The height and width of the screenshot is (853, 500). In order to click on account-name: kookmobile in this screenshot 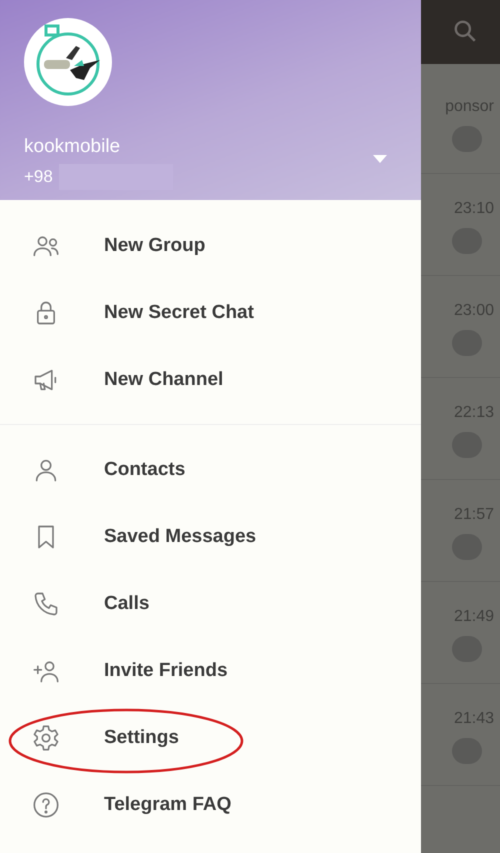, I will do `click(72, 147)`.